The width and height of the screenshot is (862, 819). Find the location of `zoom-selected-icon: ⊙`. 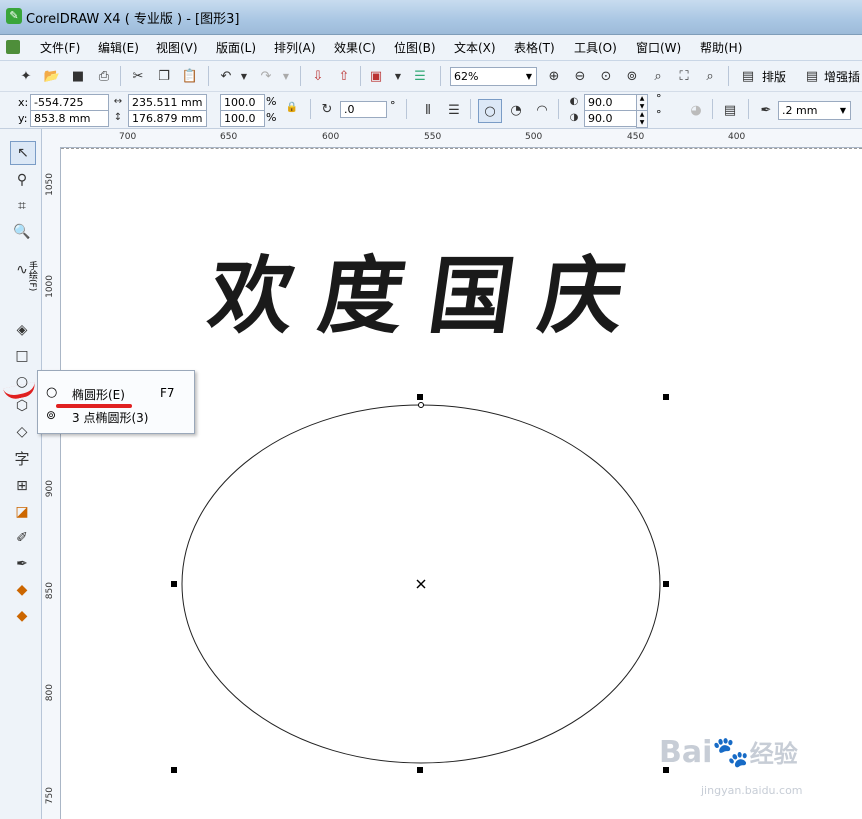

zoom-selected-icon: ⊙ is located at coordinates (606, 76).